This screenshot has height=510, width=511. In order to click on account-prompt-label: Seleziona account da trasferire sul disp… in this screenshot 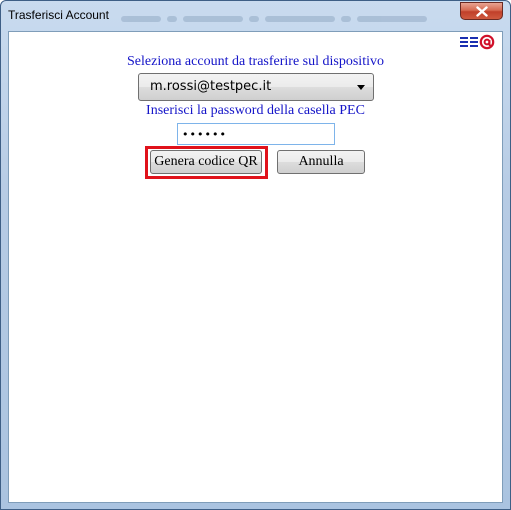, I will do `click(255, 61)`.